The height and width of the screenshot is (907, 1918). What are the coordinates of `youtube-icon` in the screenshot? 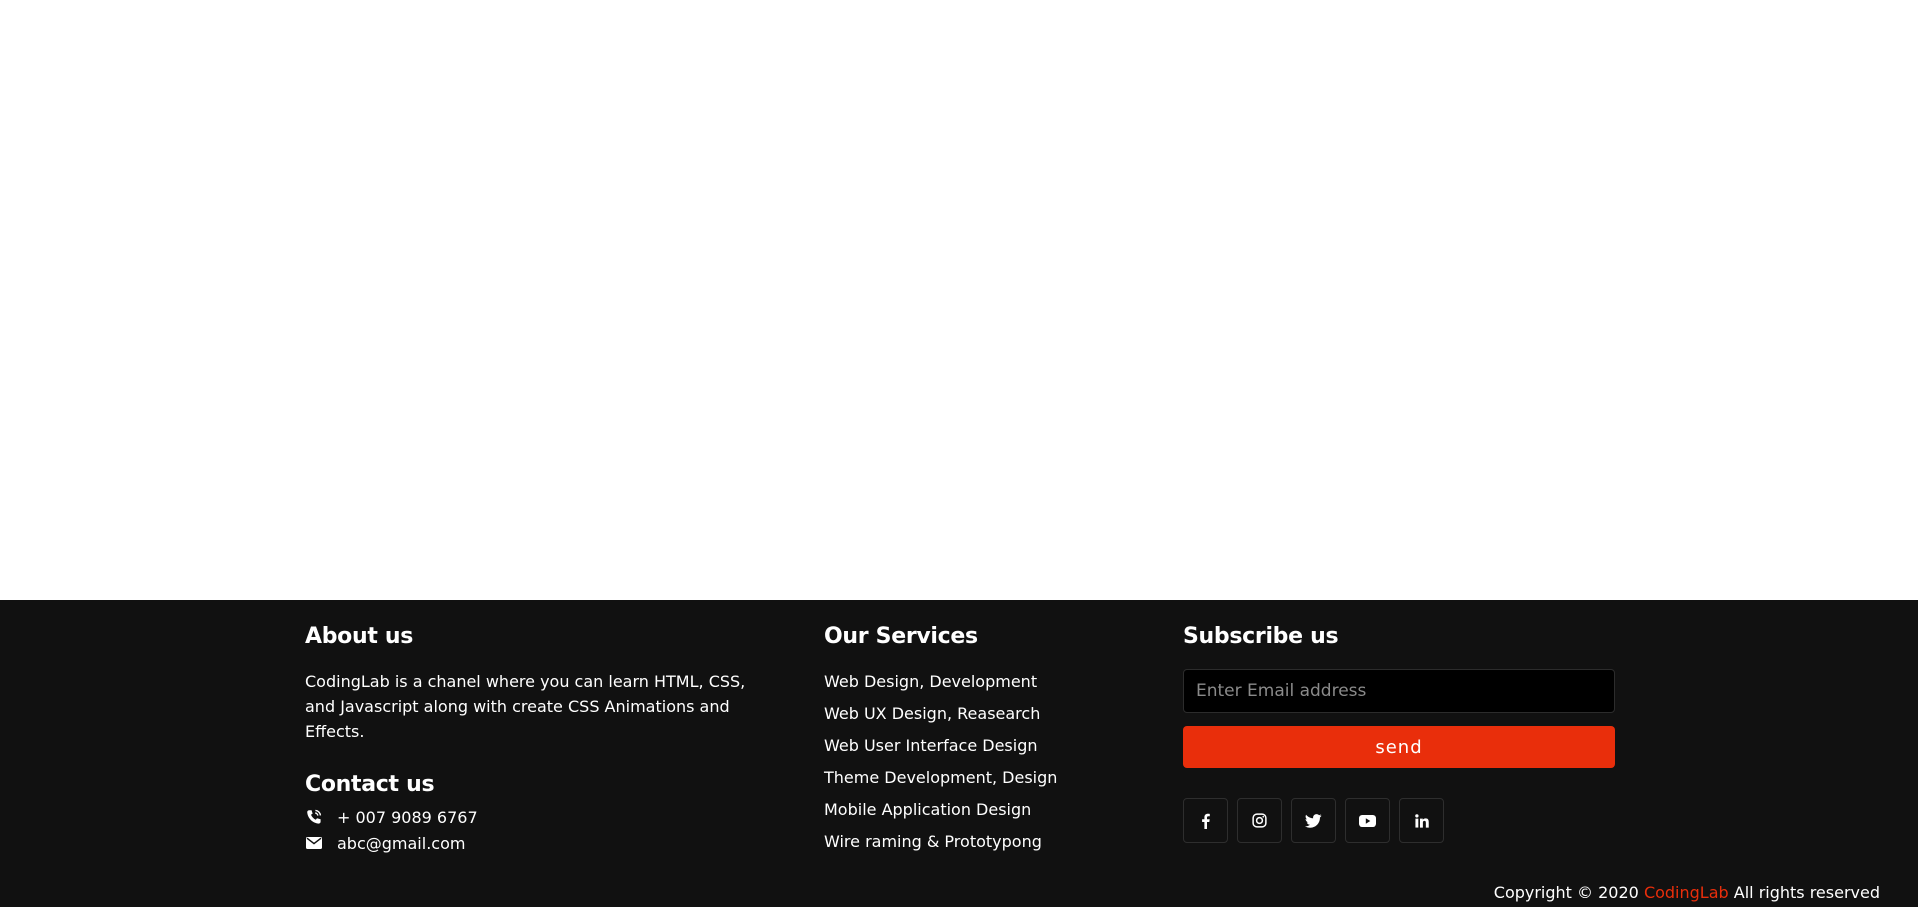 It's located at (1367, 820).